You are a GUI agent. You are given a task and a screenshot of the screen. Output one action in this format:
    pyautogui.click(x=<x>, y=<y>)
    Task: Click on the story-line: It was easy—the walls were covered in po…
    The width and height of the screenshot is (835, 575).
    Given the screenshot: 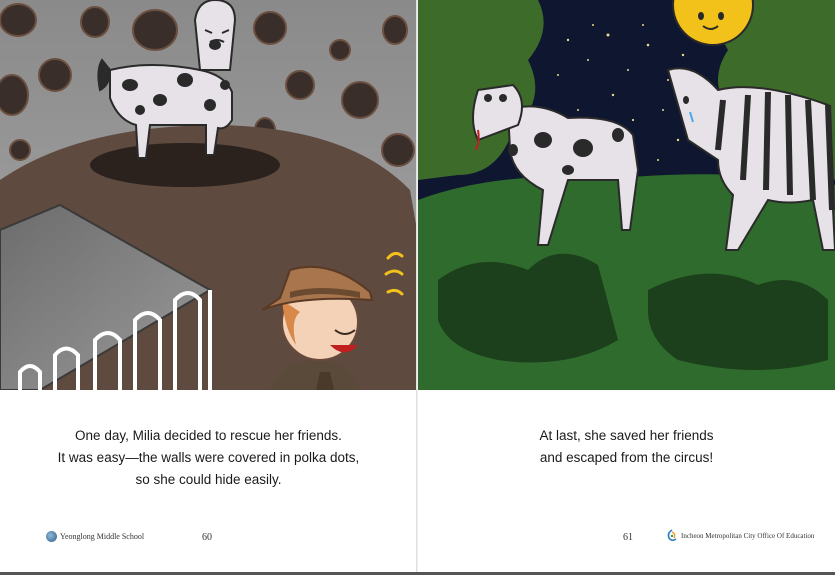 What is the action you would take?
    pyautogui.click(x=208, y=457)
    